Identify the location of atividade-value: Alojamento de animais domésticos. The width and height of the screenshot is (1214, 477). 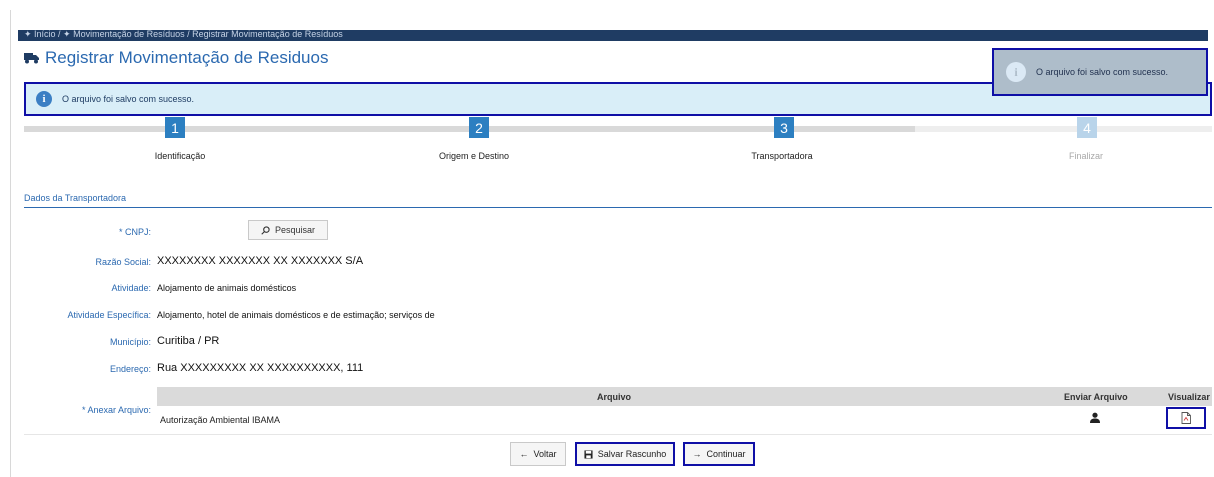
(227, 288).